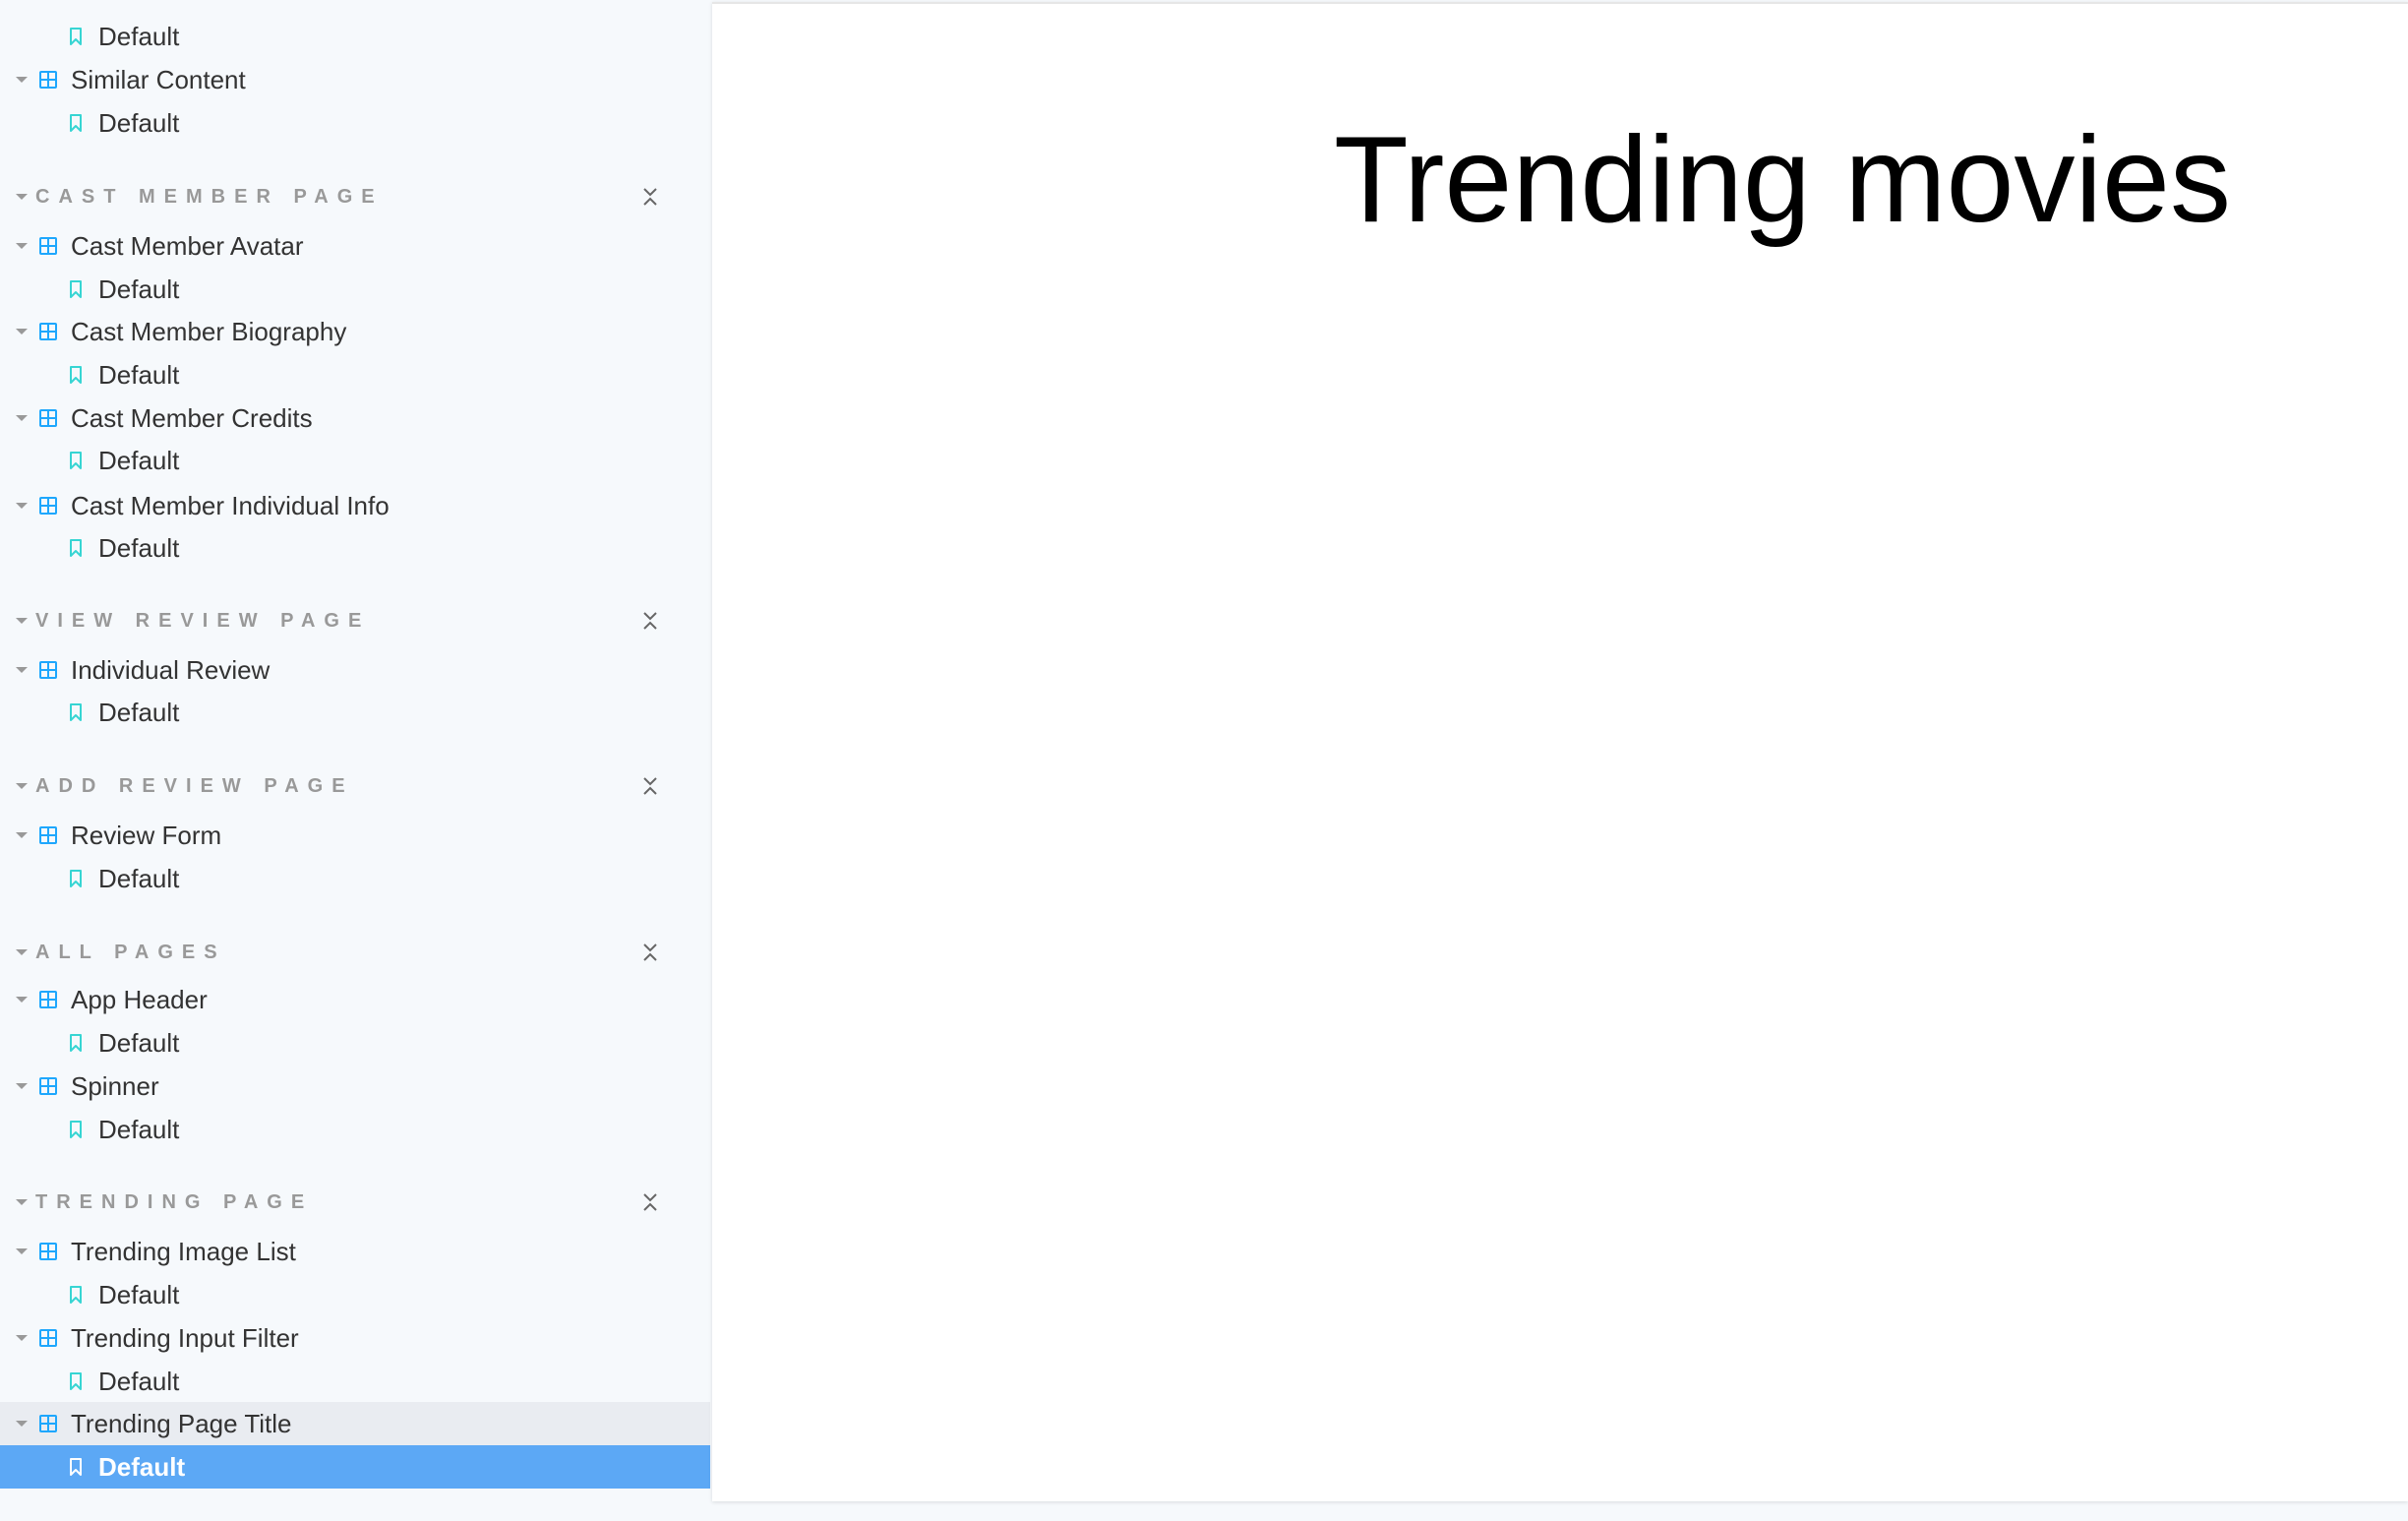 This screenshot has width=2408, height=1521. I want to click on group-label: TRENDING PAGE, so click(174, 1201).